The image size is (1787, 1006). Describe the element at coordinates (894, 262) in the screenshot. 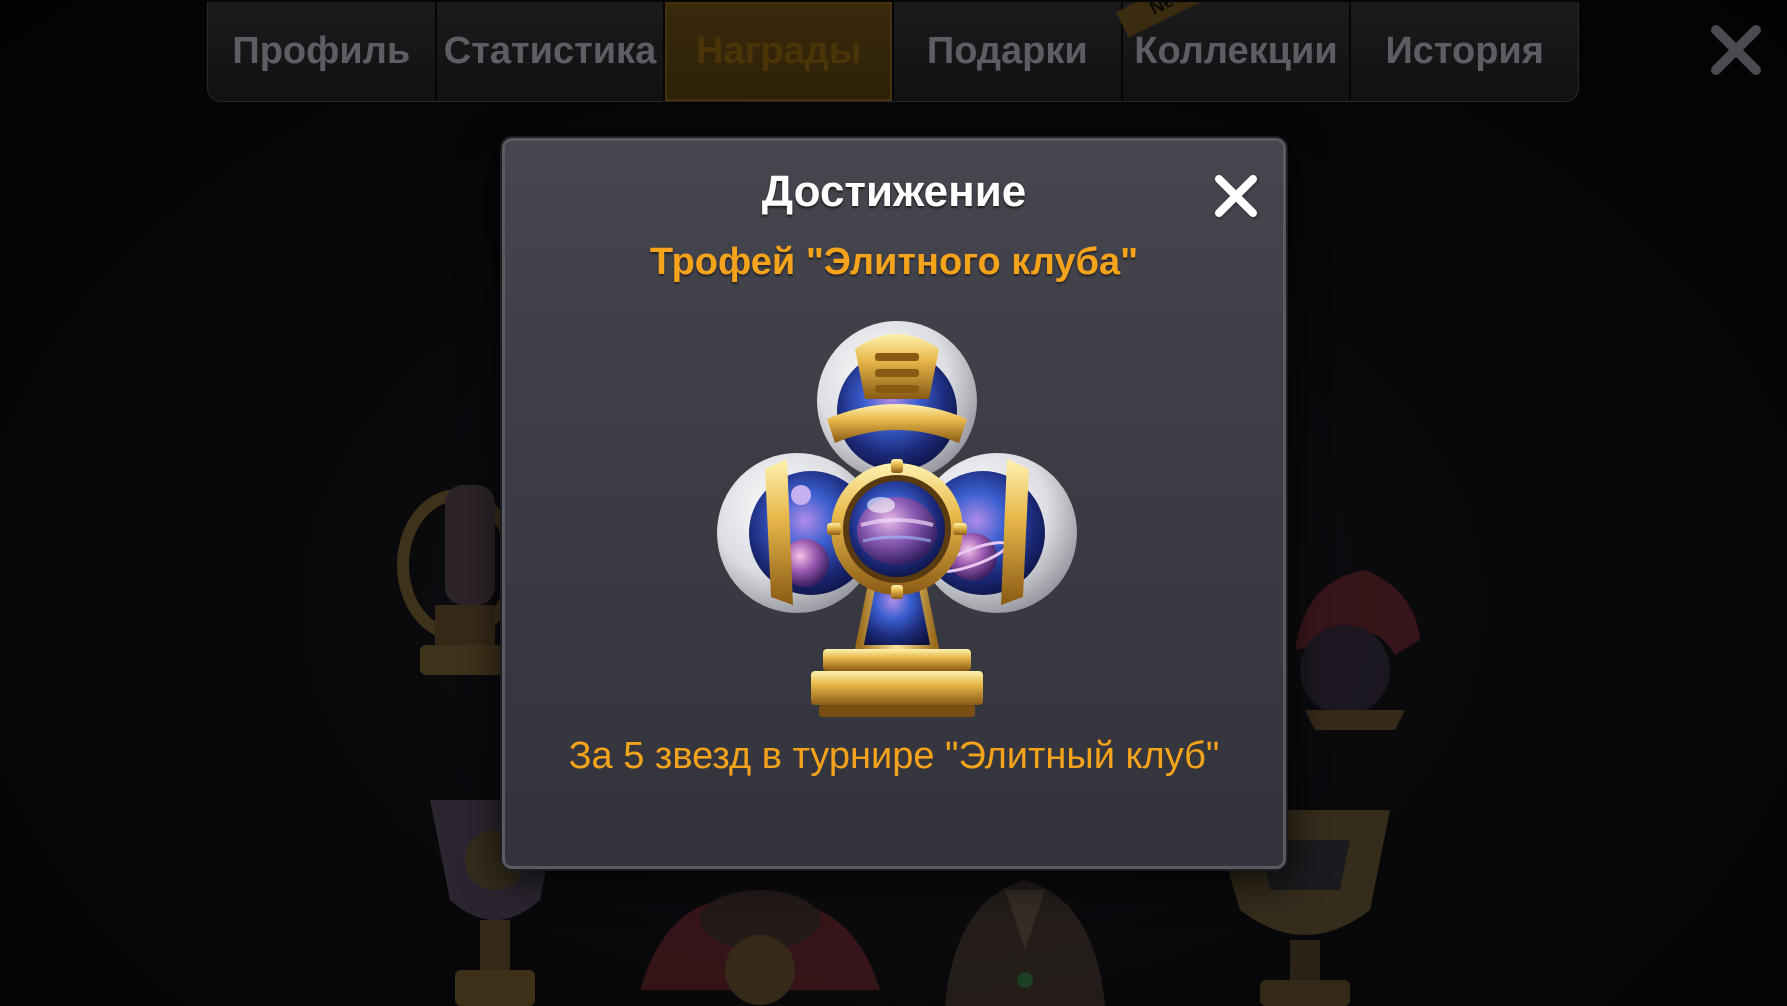

I see `trophy-name: Трофей "Элитного клуба"` at that location.